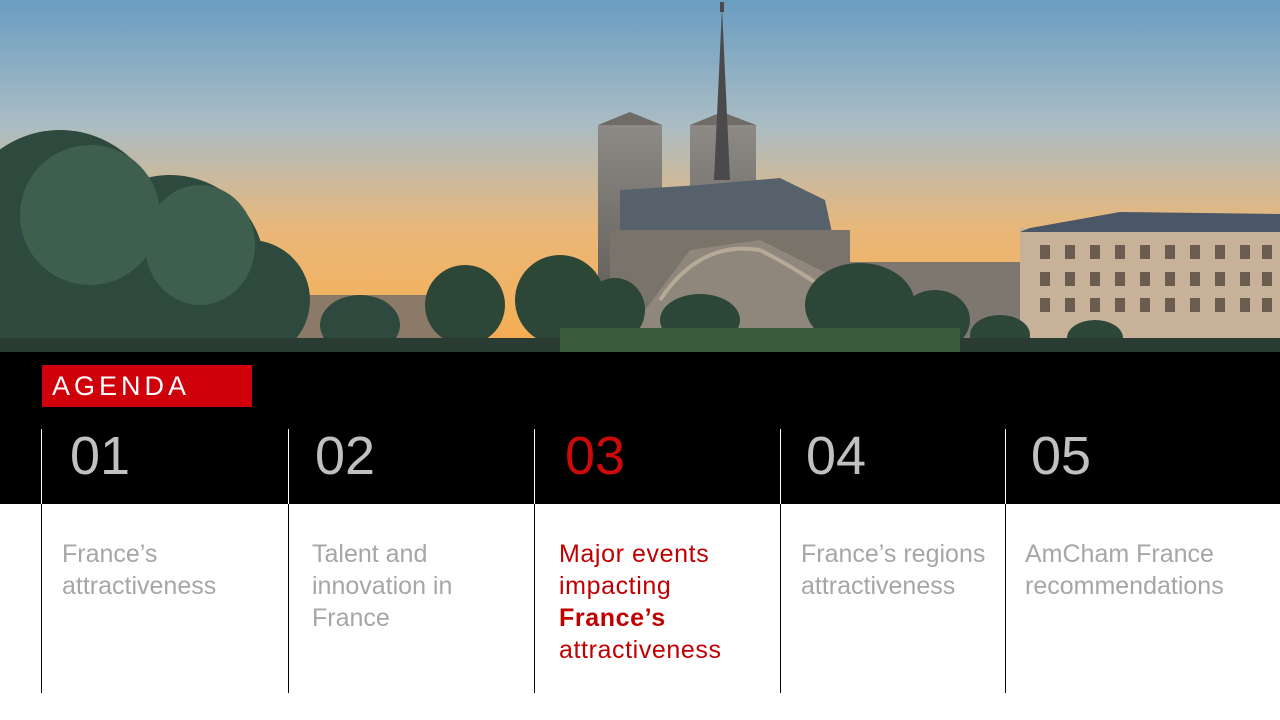 This screenshot has width=1280, height=720. What do you see at coordinates (1061, 456) in the screenshot?
I see `agenda-item-number: 05` at bounding box center [1061, 456].